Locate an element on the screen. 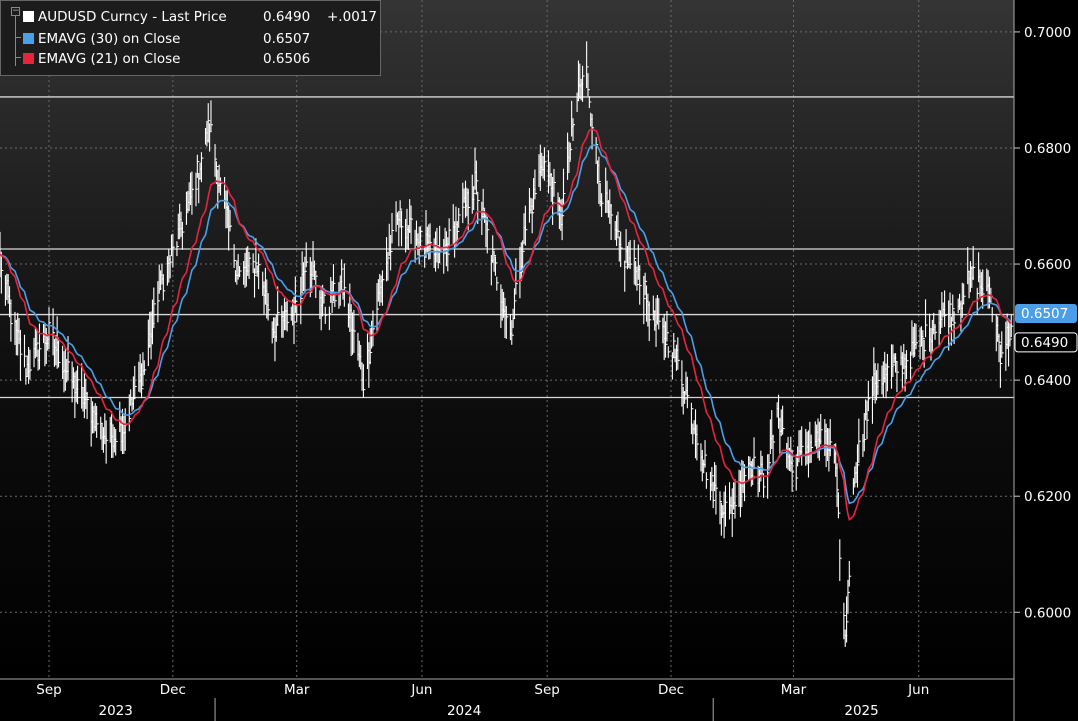 This screenshot has height=721, width=1078. legend-ema30-value: 0.6507 is located at coordinates (287, 39).